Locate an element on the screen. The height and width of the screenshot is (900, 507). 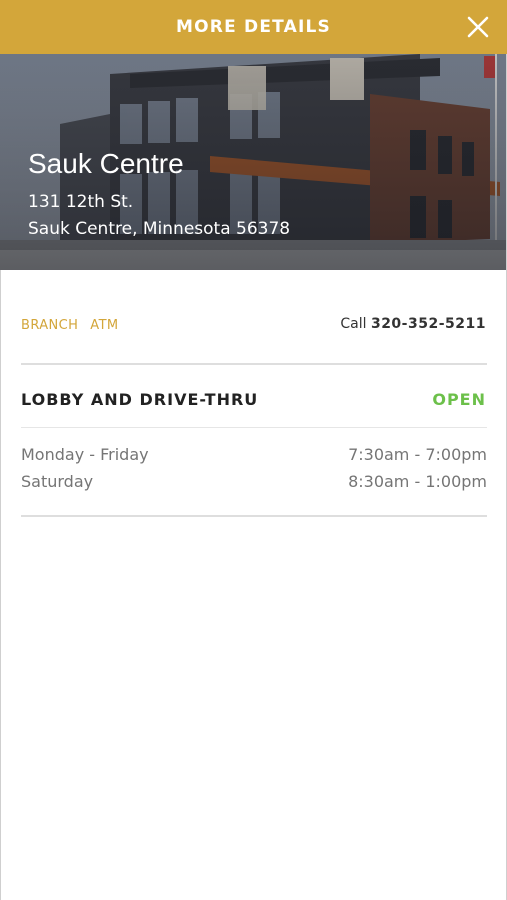
address-line-2: Sauk Centre, Minnesota 56378 is located at coordinates (159, 229).